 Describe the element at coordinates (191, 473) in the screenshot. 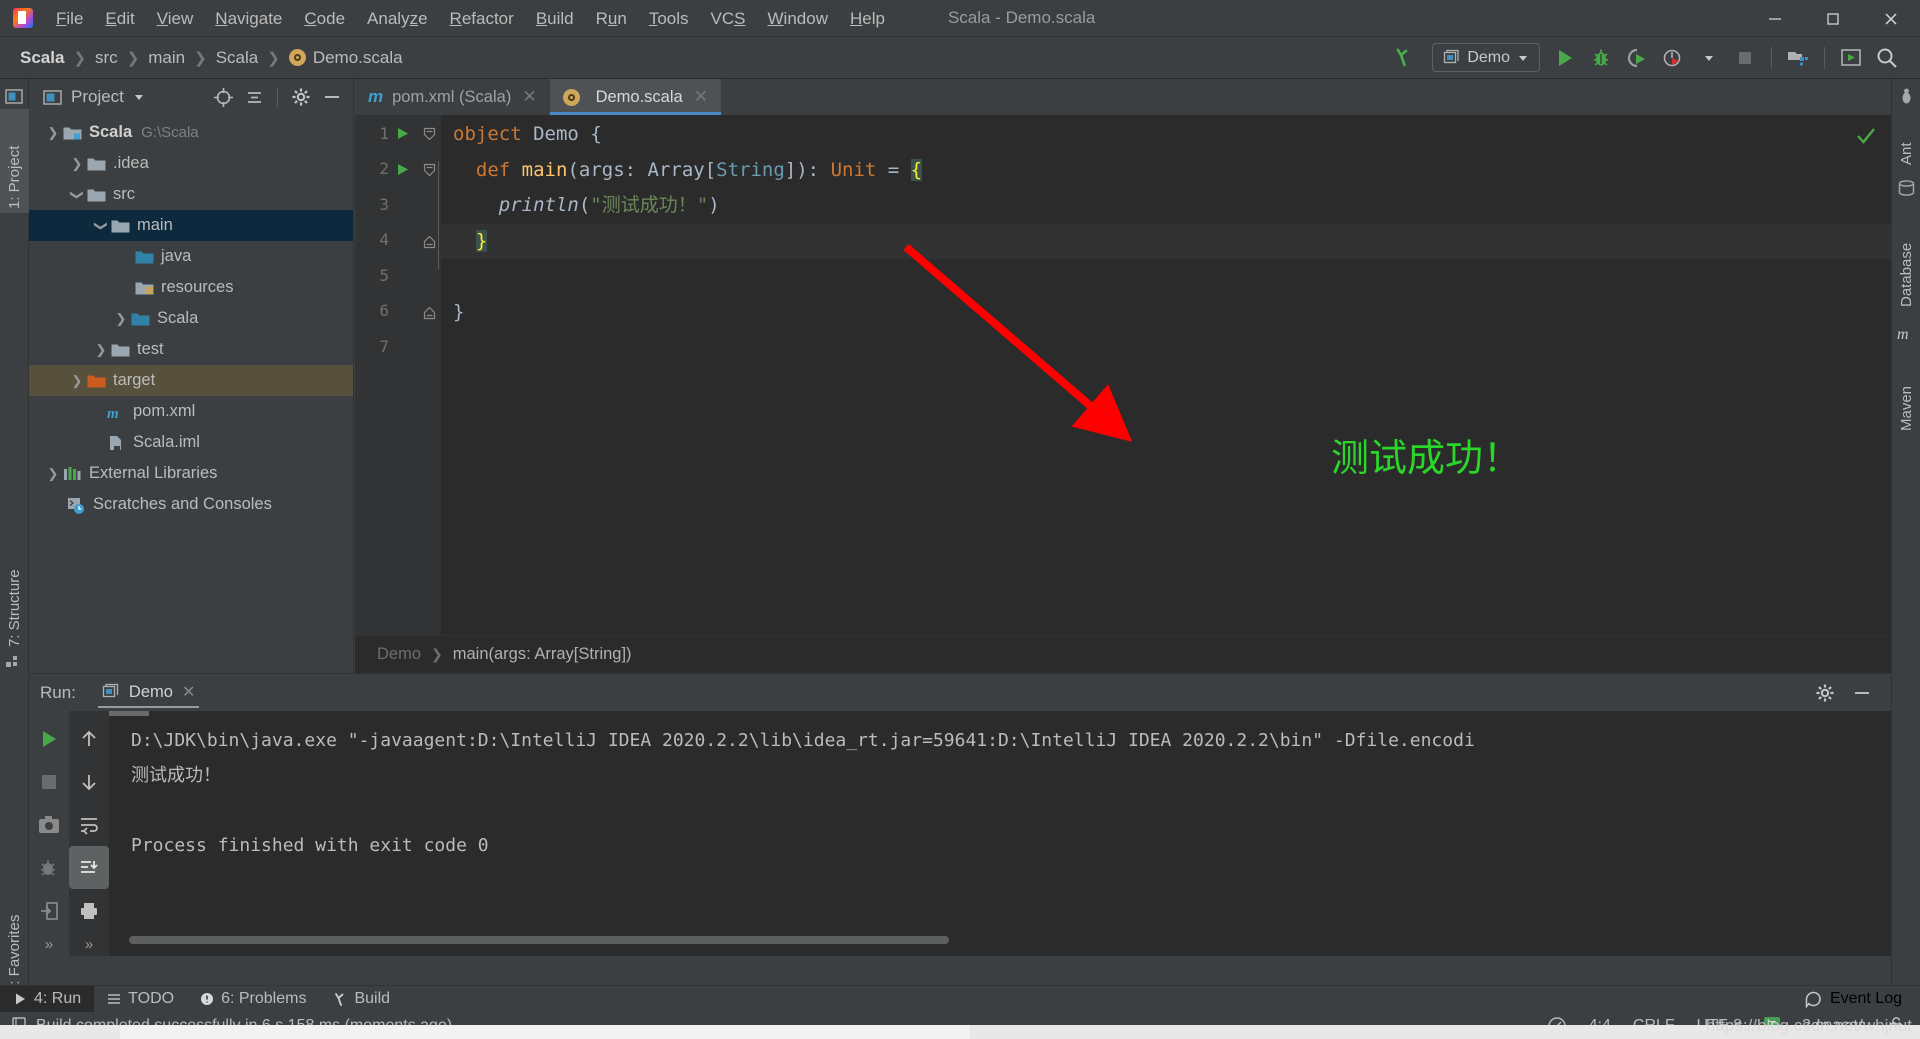

I see `tree-node-external-libraries: ❯ External Libraries` at that location.